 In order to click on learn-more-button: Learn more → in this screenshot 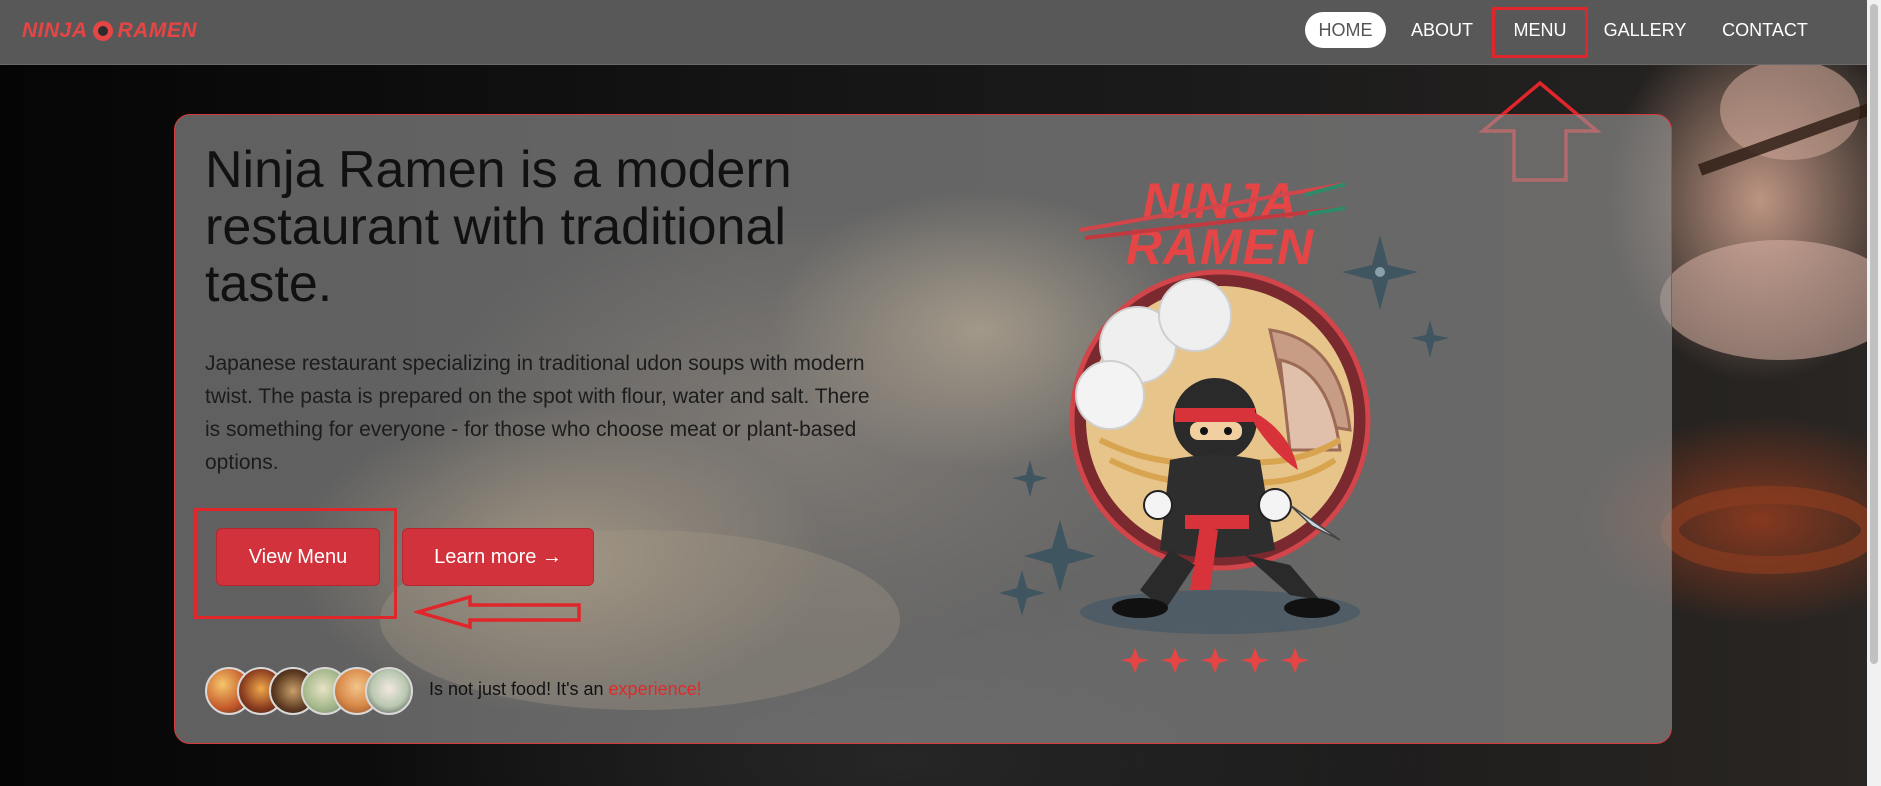, I will do `click(498, 557)`.